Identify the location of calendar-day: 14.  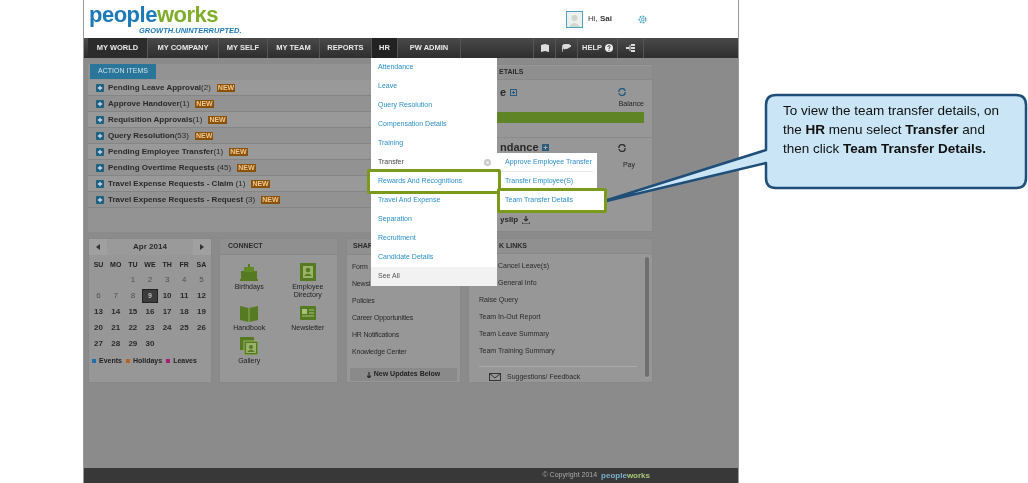
(116, 312).